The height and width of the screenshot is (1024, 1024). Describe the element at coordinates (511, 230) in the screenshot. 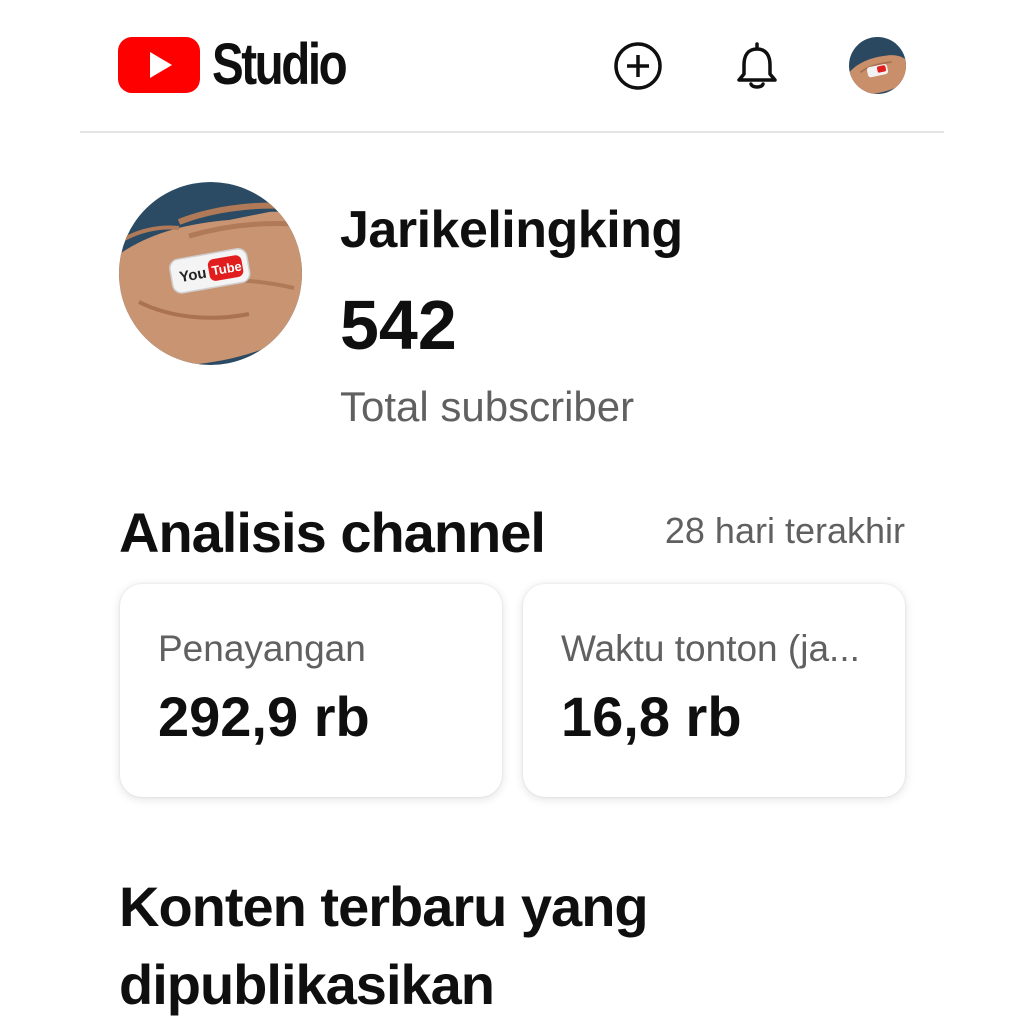

I see `channel-name: Jarikelingking` at that location.